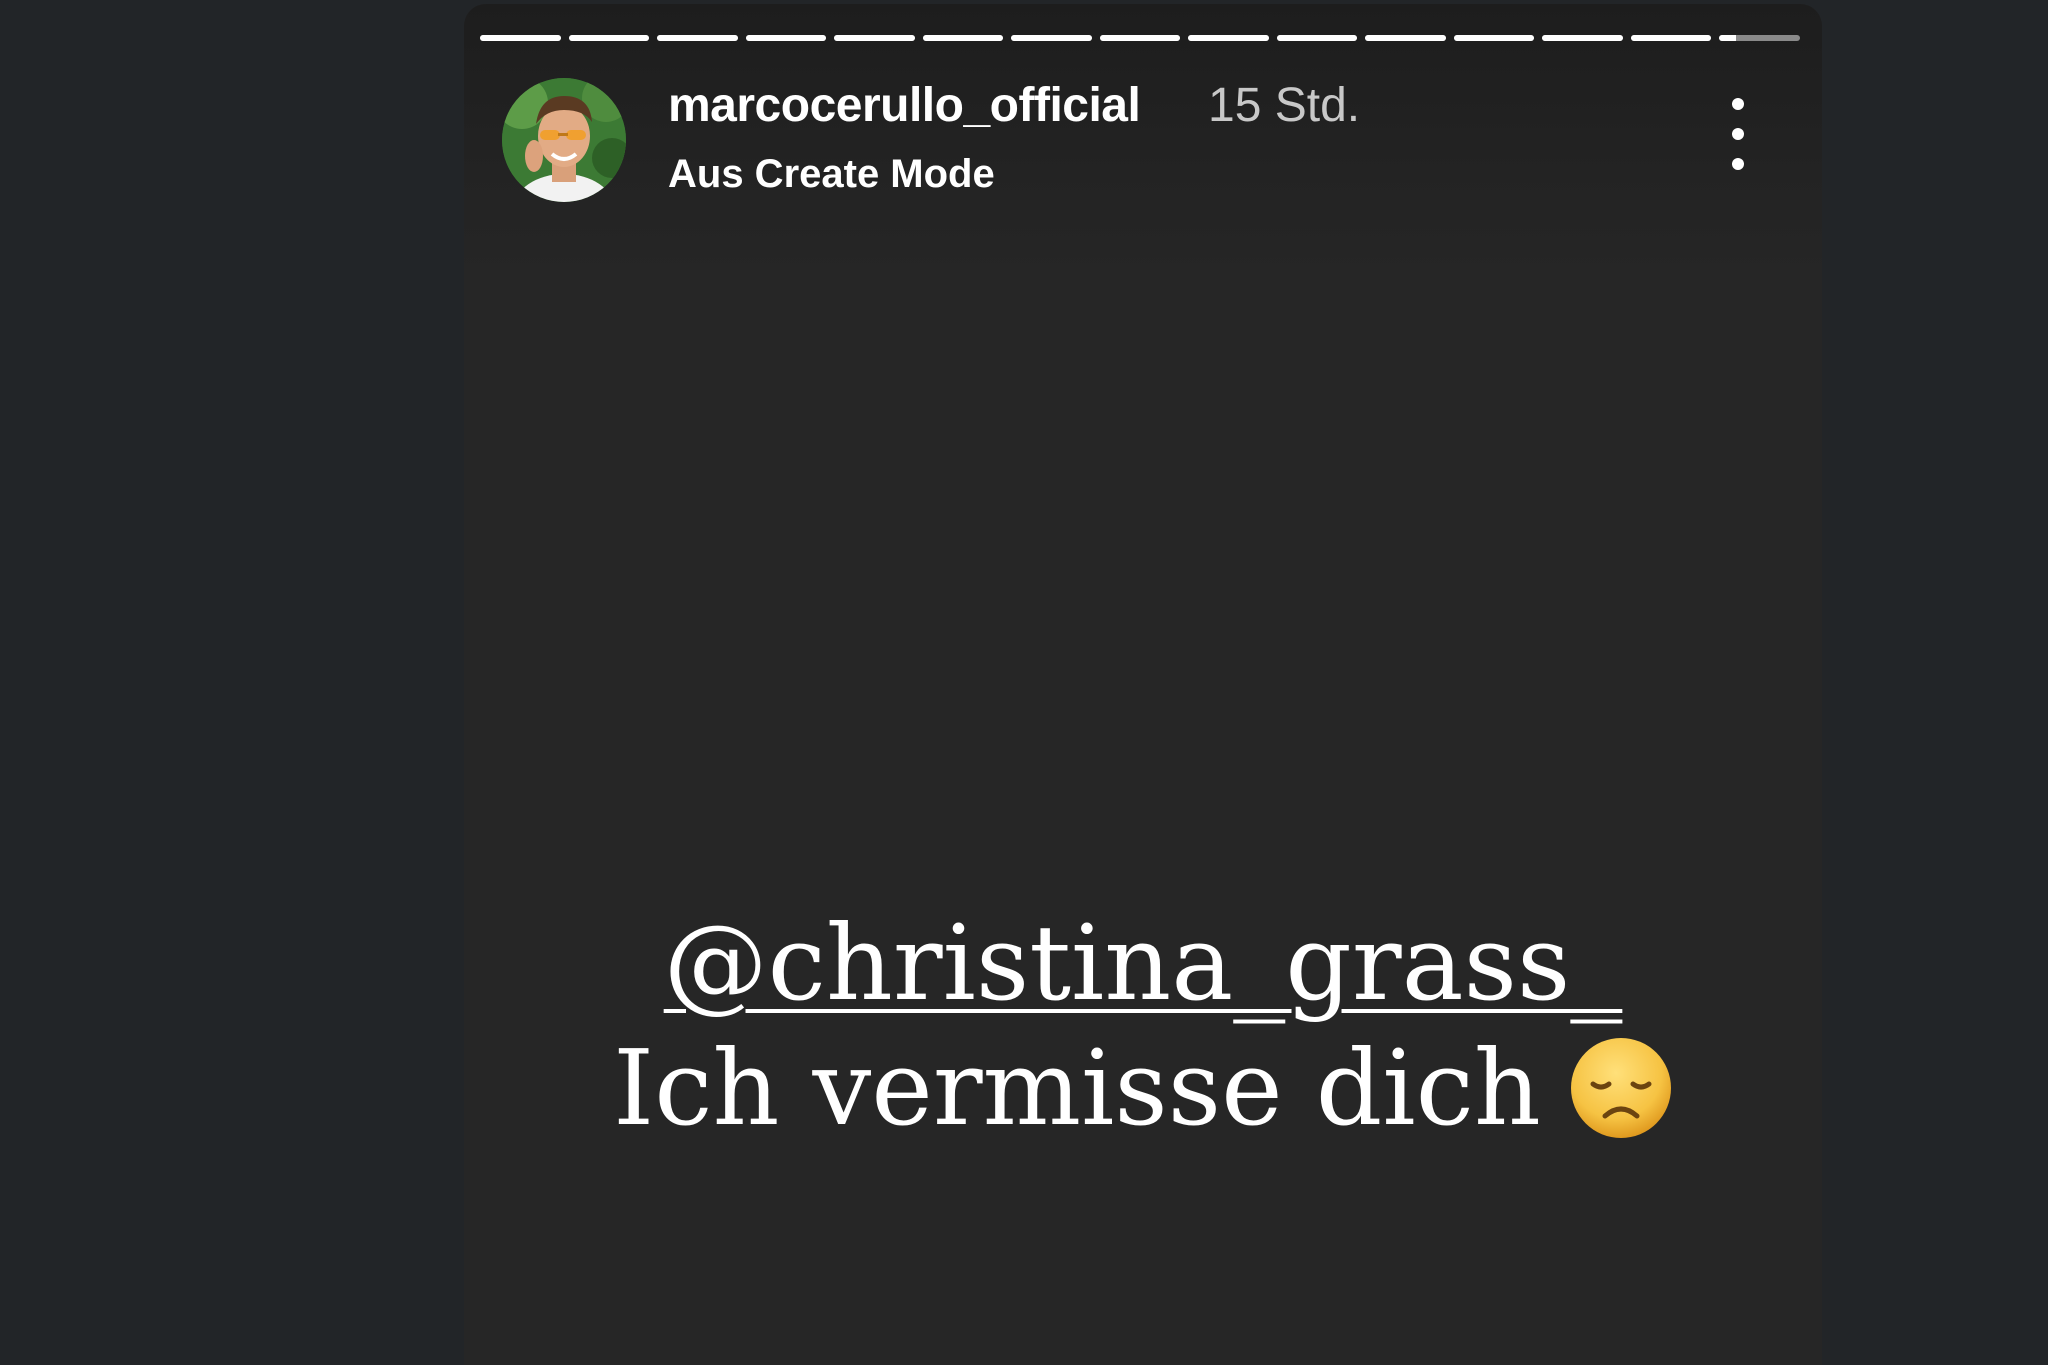  What do you see at coordinates (1143, 144) in the screenshot?
I see `story-header-gradient` at bounding box center [1143, 144].